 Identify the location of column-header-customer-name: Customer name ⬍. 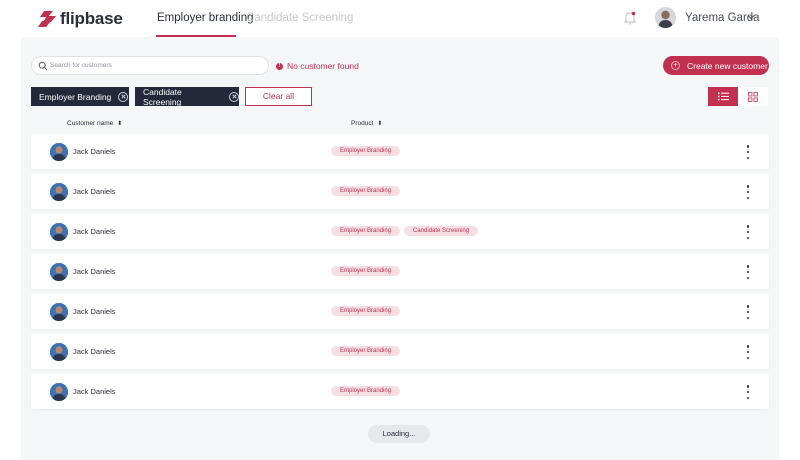
(94, 123).